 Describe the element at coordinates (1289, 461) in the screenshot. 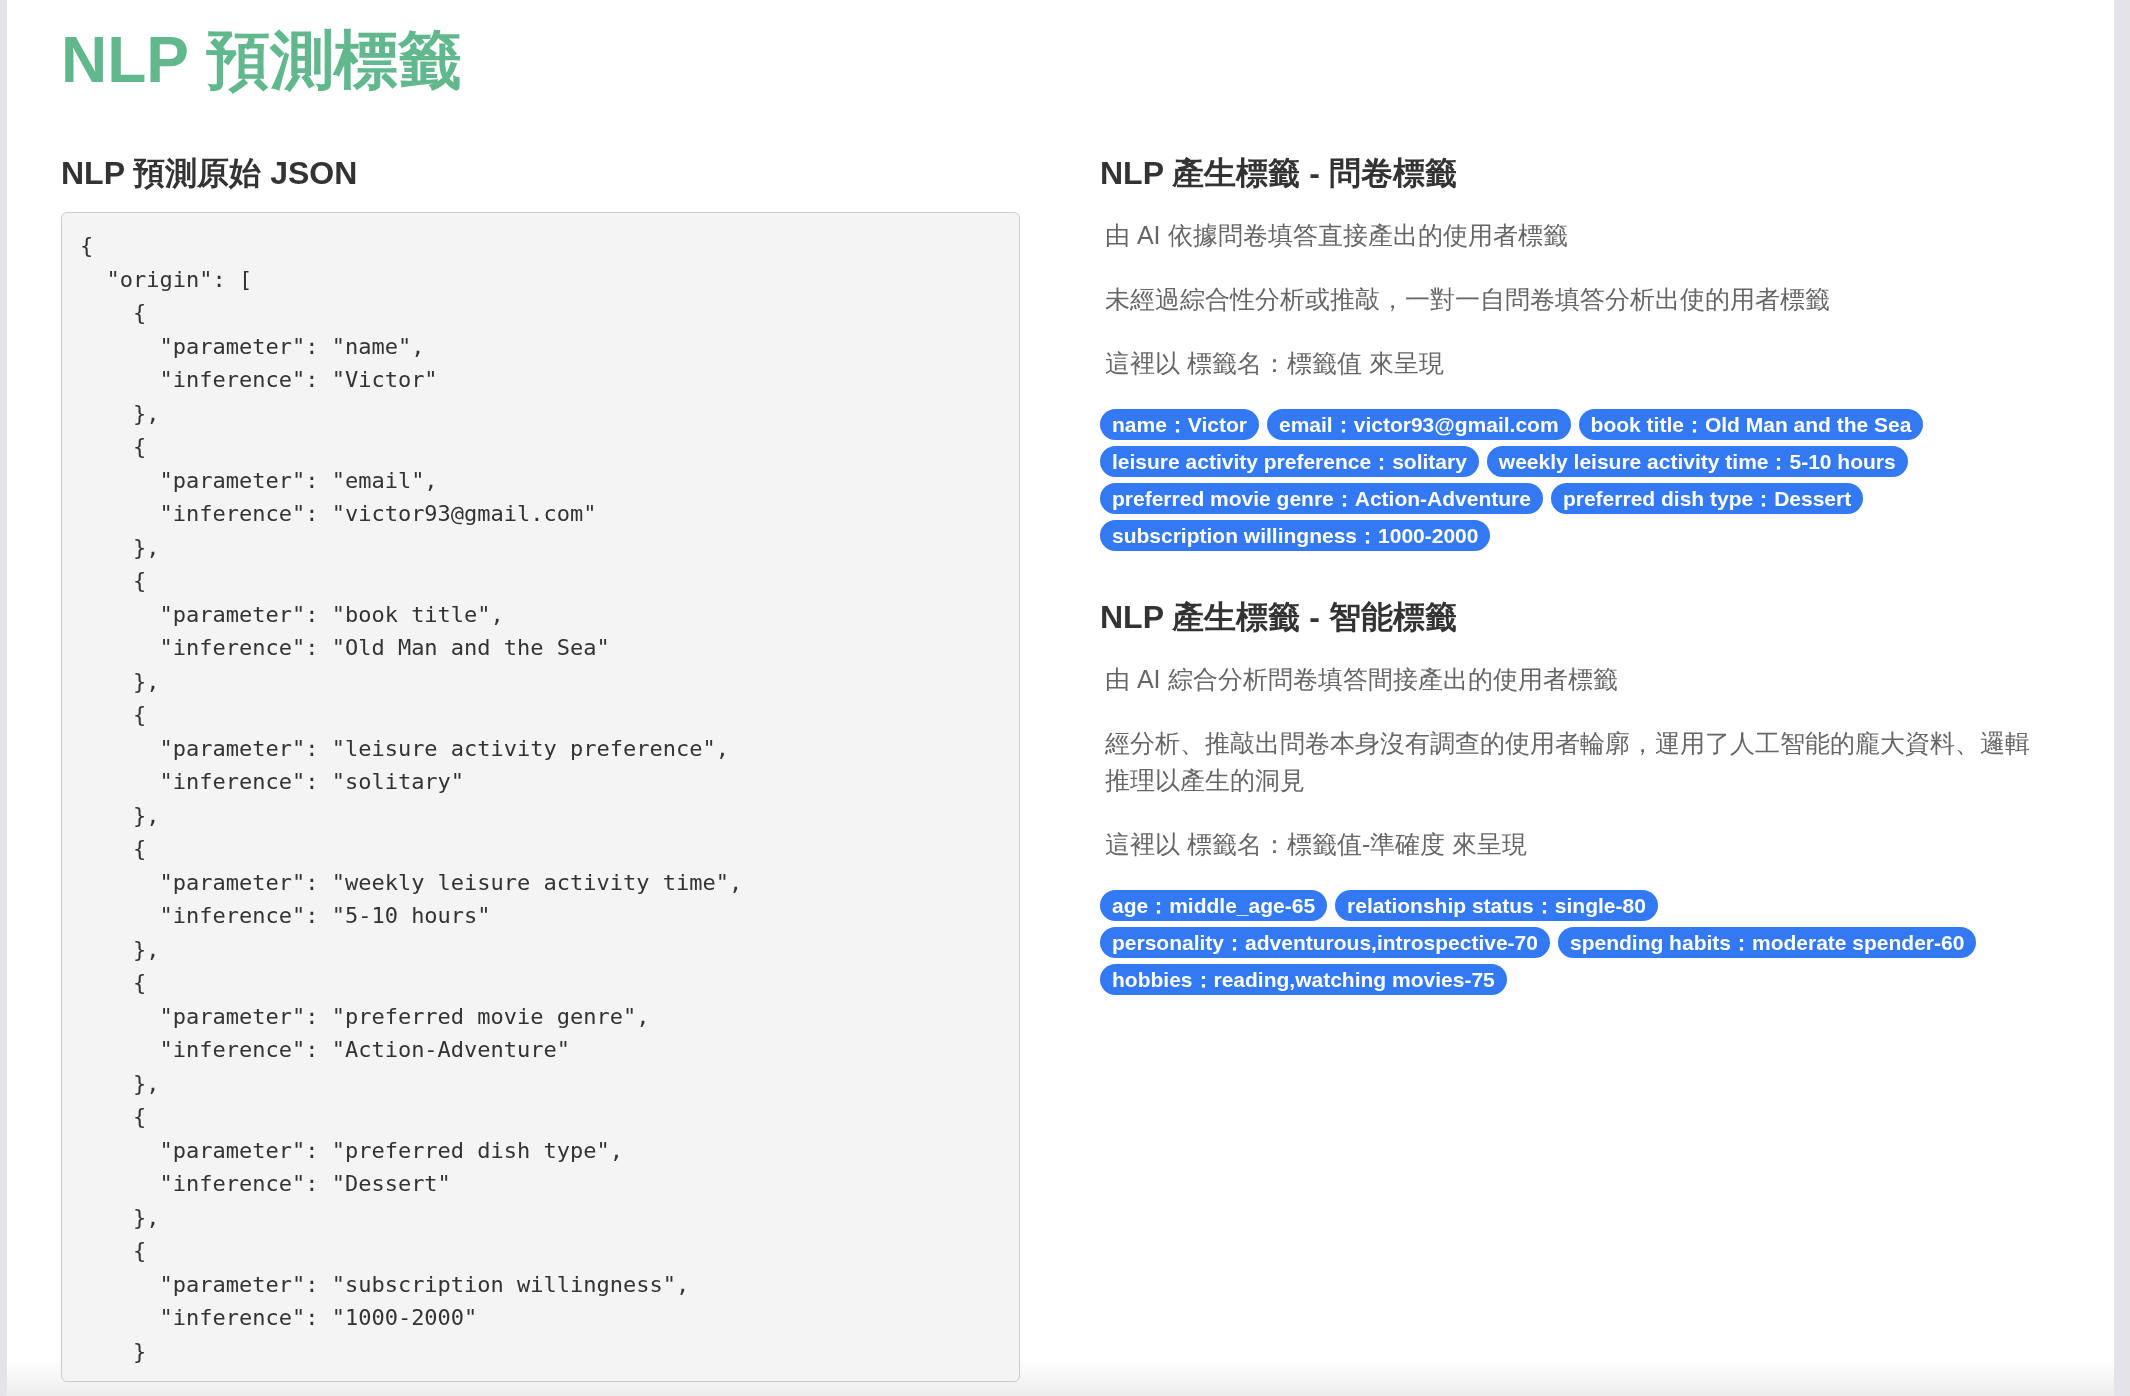

I see `tag-chip: leisure activity preference：solitary` at that location.